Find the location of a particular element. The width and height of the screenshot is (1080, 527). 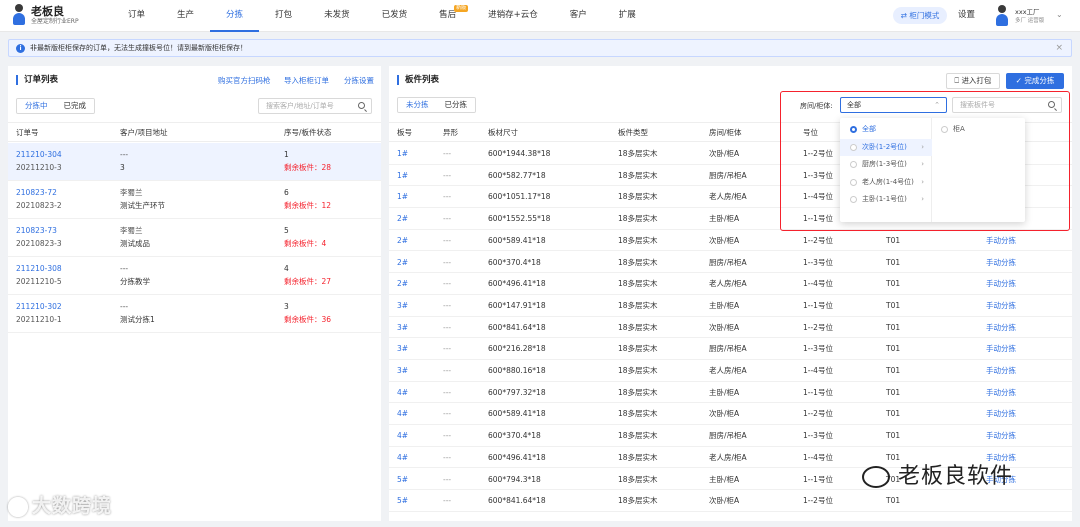

board-room: 主卧/柜A is located at coordinates (724, 479).